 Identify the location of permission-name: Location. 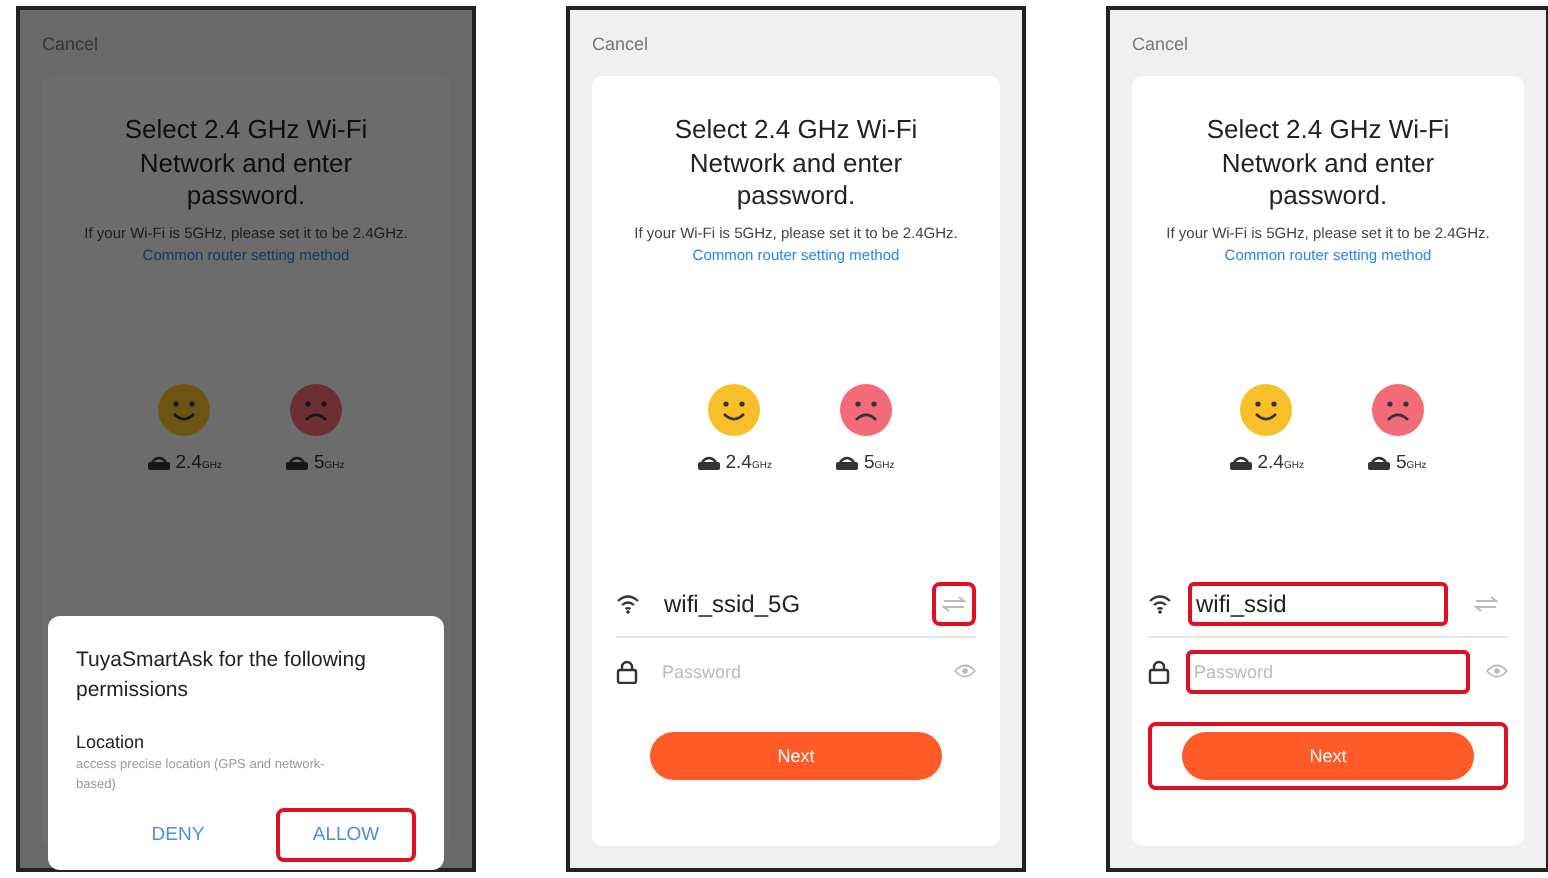
(111, 742).